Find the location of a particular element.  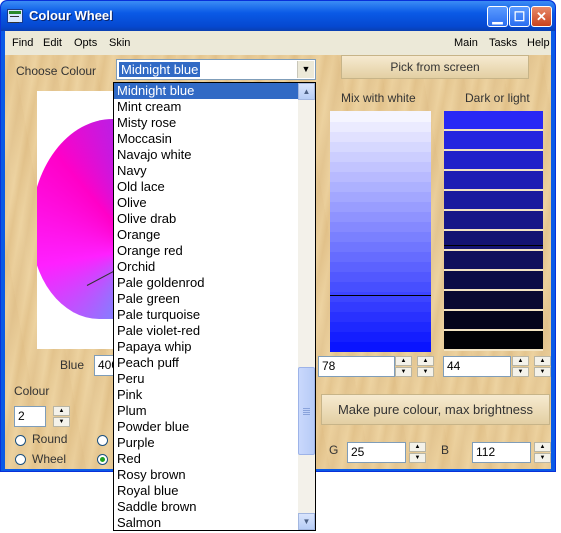

mix-with-white-gradient is located at coordinates (380, 231).